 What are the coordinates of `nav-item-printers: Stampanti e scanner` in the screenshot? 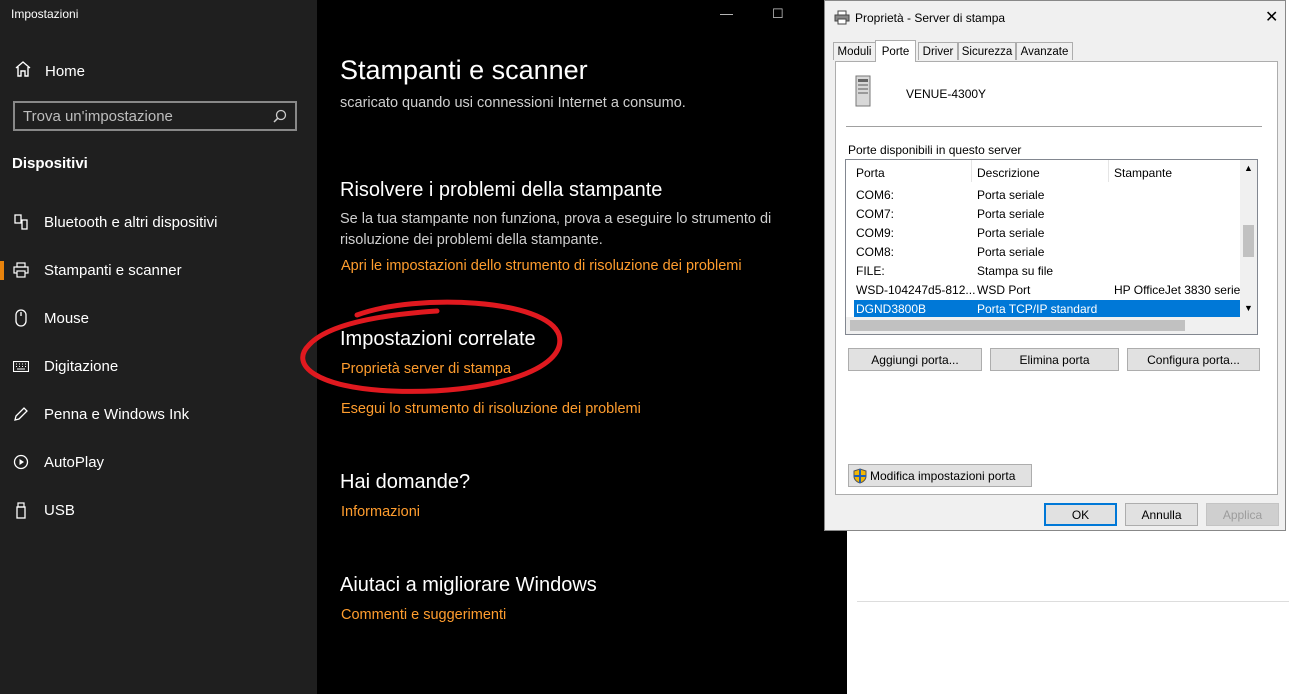 It's located at (158, 270).